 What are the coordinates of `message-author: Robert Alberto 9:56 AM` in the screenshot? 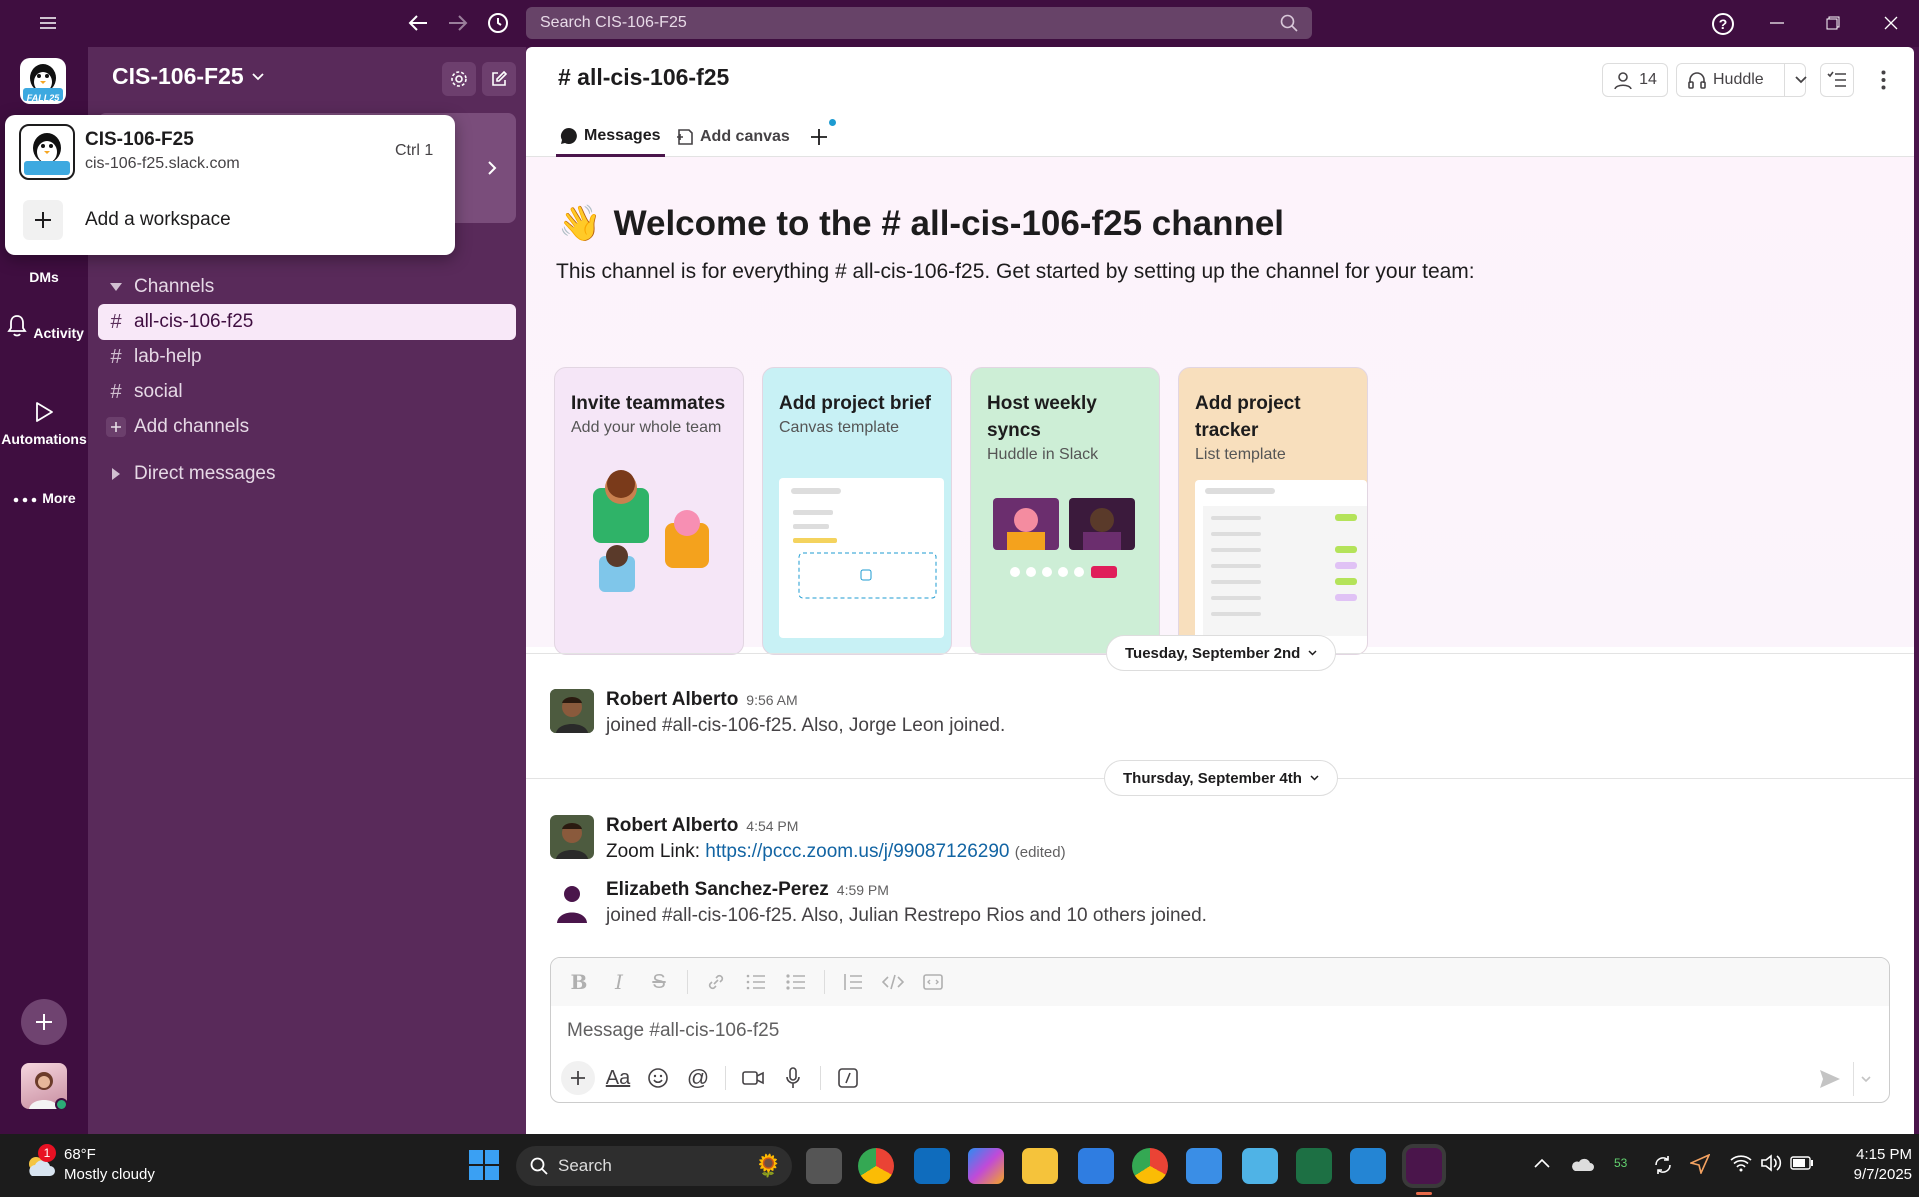 It's located at (702, 700).